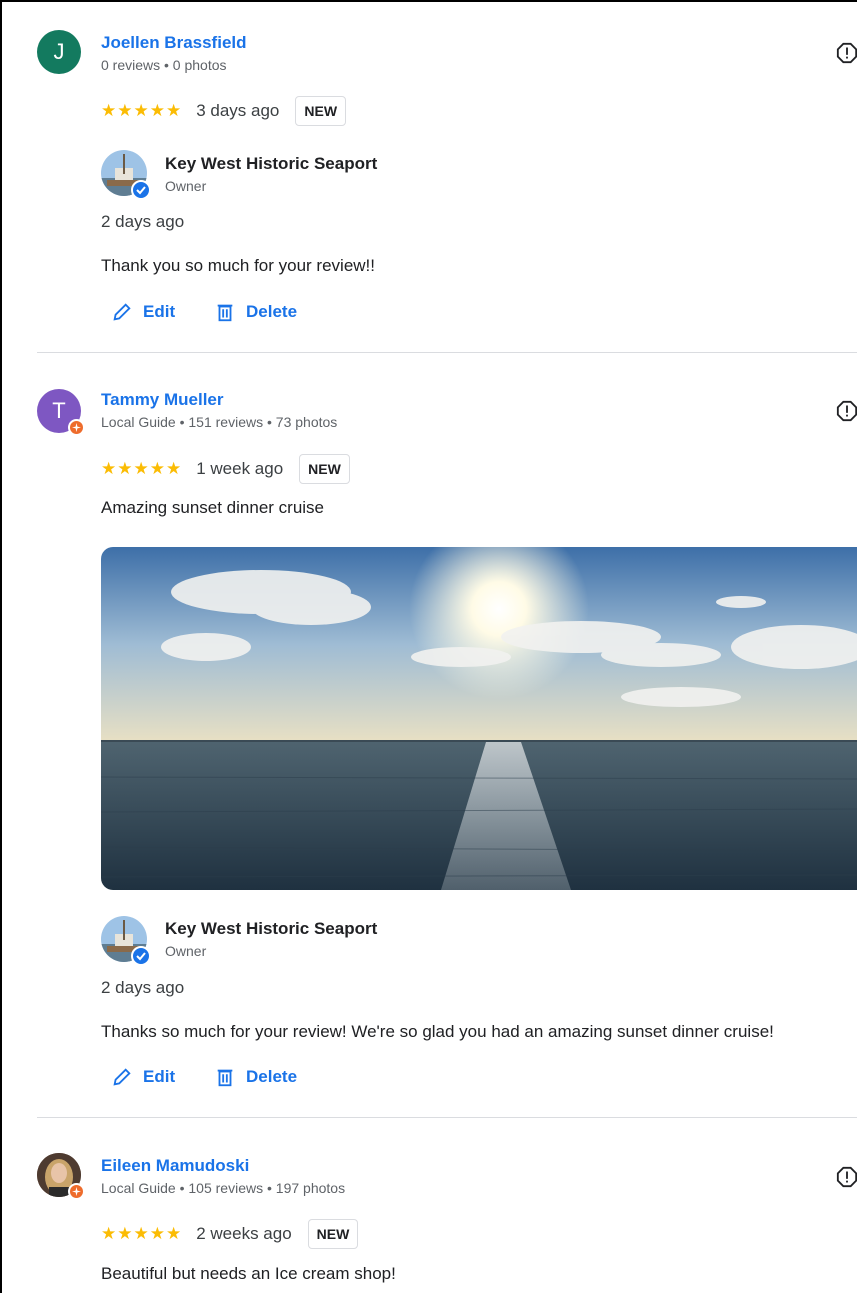 Image resolution: width=857 pixels, height=1293 pixels. What do you see at coordinates (162, 400) in the screenshot?
I see `reviewer-name: Tammy Mueller` at bounding box center [162, 400].